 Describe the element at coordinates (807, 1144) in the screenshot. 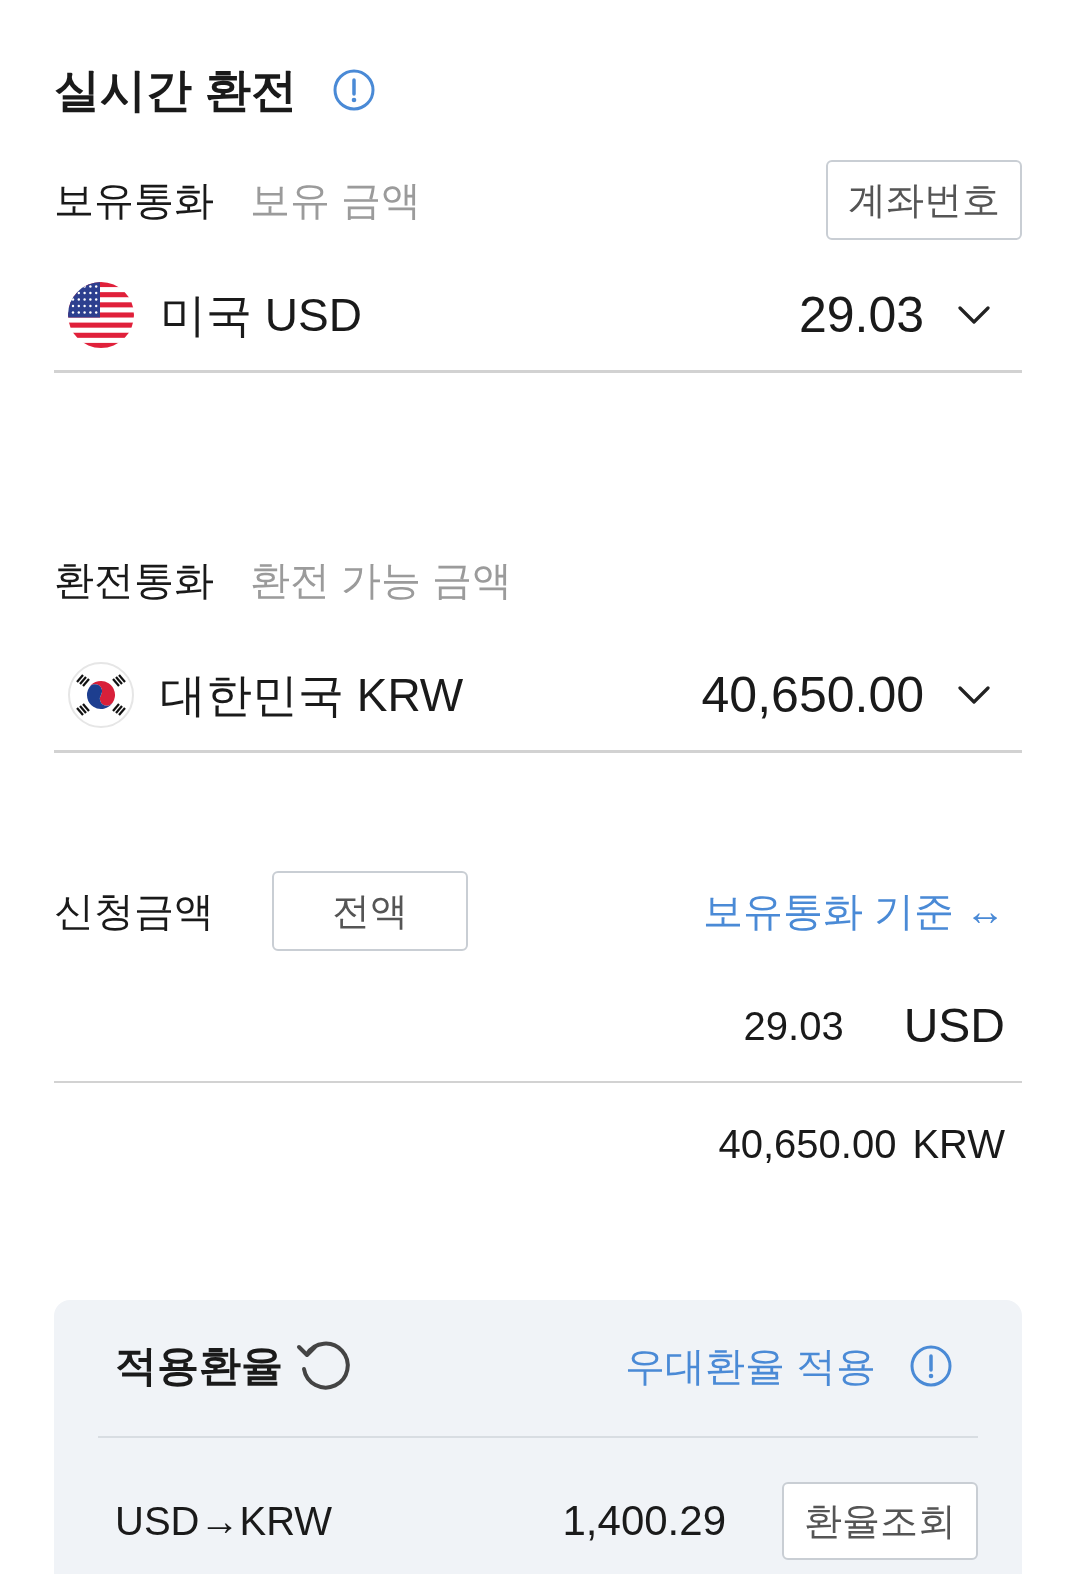

I see `converted-amount: 40,650.00` at that location.